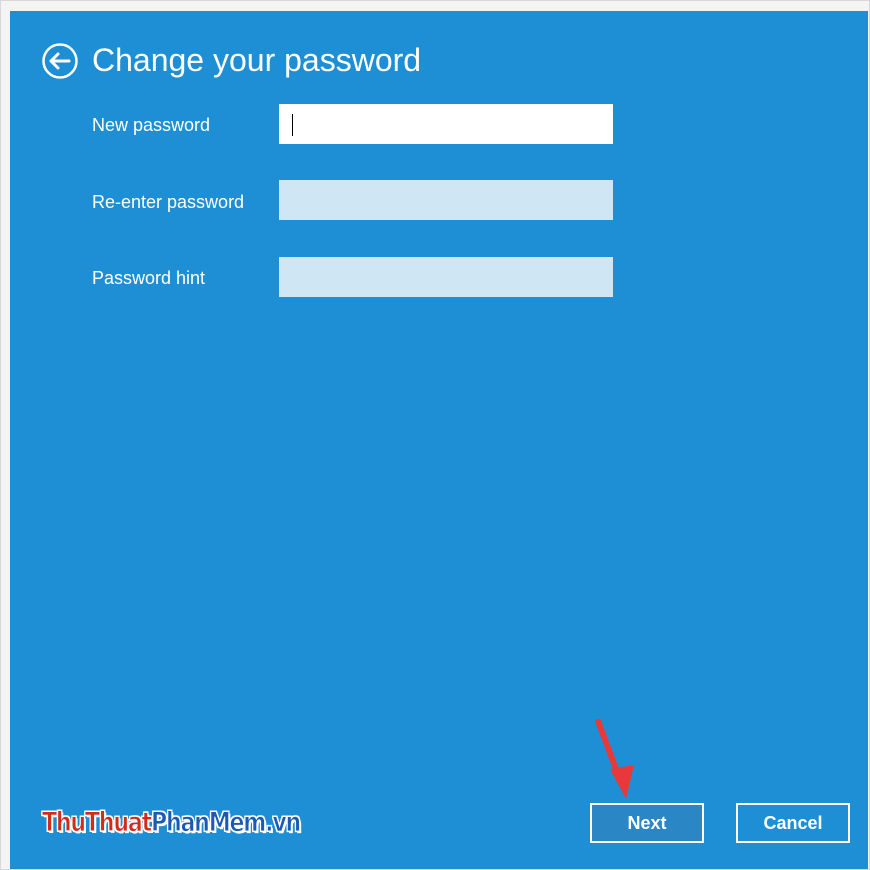 The height and width of the screenshot is (870, 870). Describe the element at coordinates (446, 277) in the screenshot. I see `password-hint-input` at that location.